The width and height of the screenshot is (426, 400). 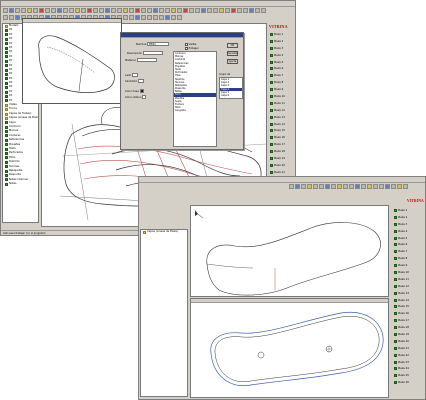 What do you see at coordinates (409, 293) in the screenshot?
I see `palette-item: Pieza 13` at bounding box center [409, 293].